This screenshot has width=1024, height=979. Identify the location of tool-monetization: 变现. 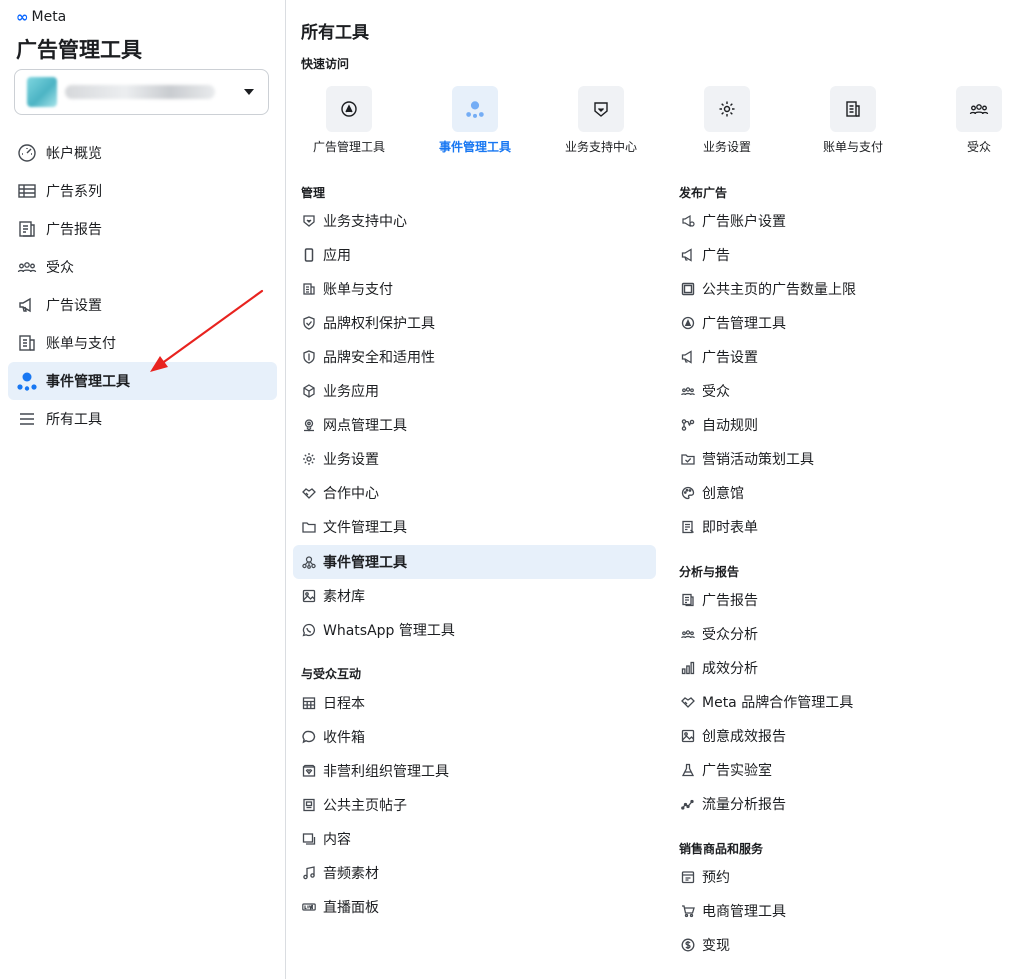
(837, 945).